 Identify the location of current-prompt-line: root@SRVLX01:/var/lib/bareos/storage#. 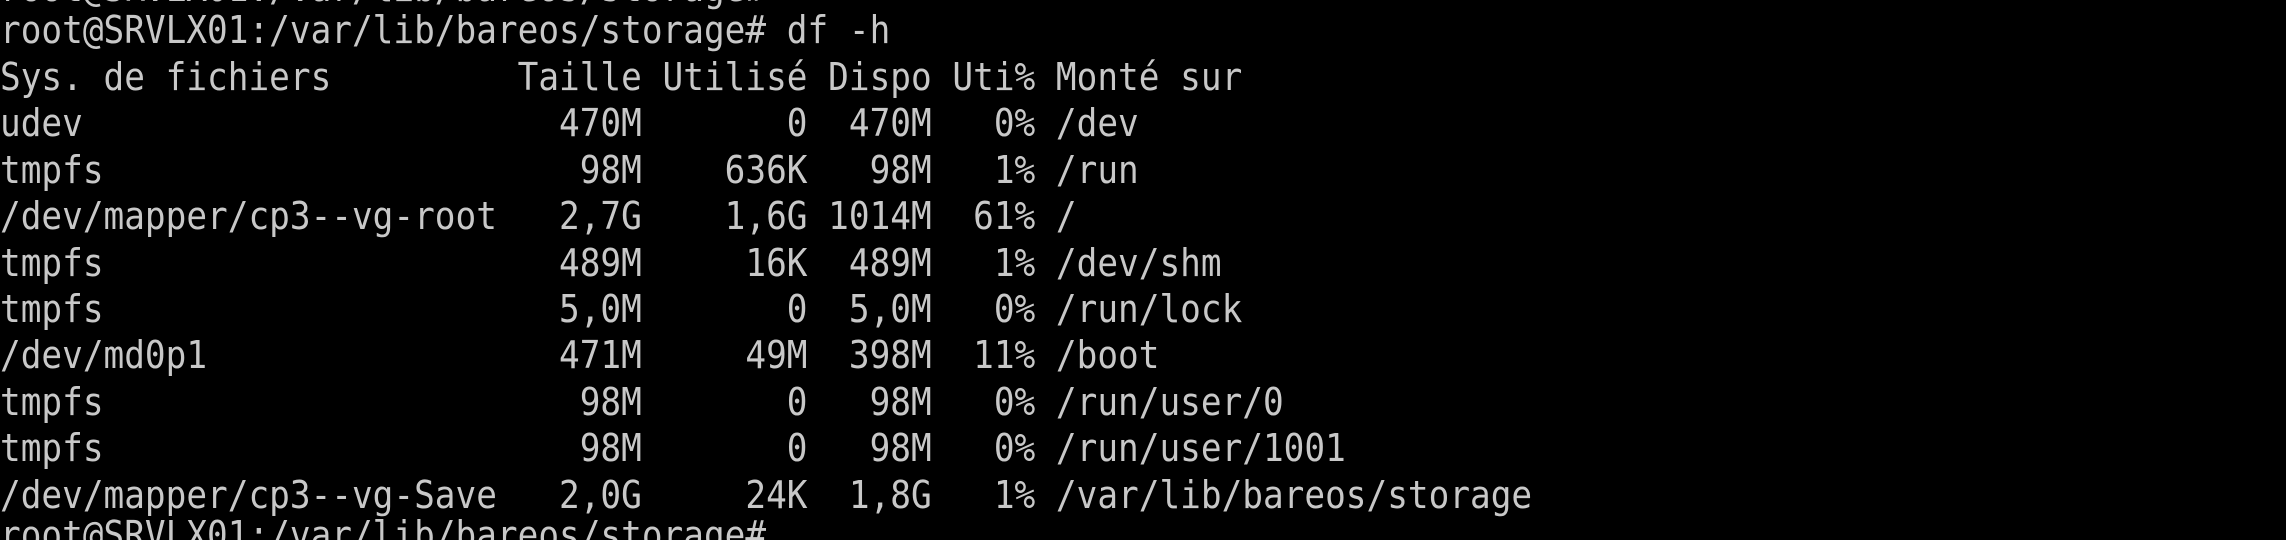
(383, 526).